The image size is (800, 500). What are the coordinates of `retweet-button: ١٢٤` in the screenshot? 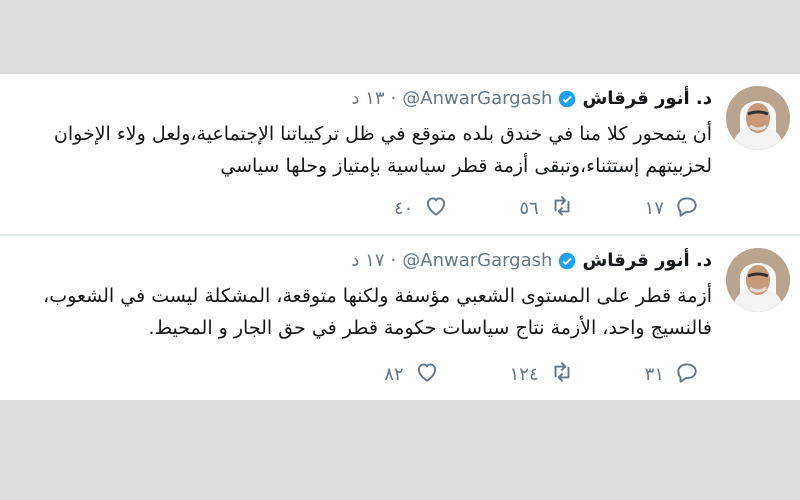 It's located at (542, 374).